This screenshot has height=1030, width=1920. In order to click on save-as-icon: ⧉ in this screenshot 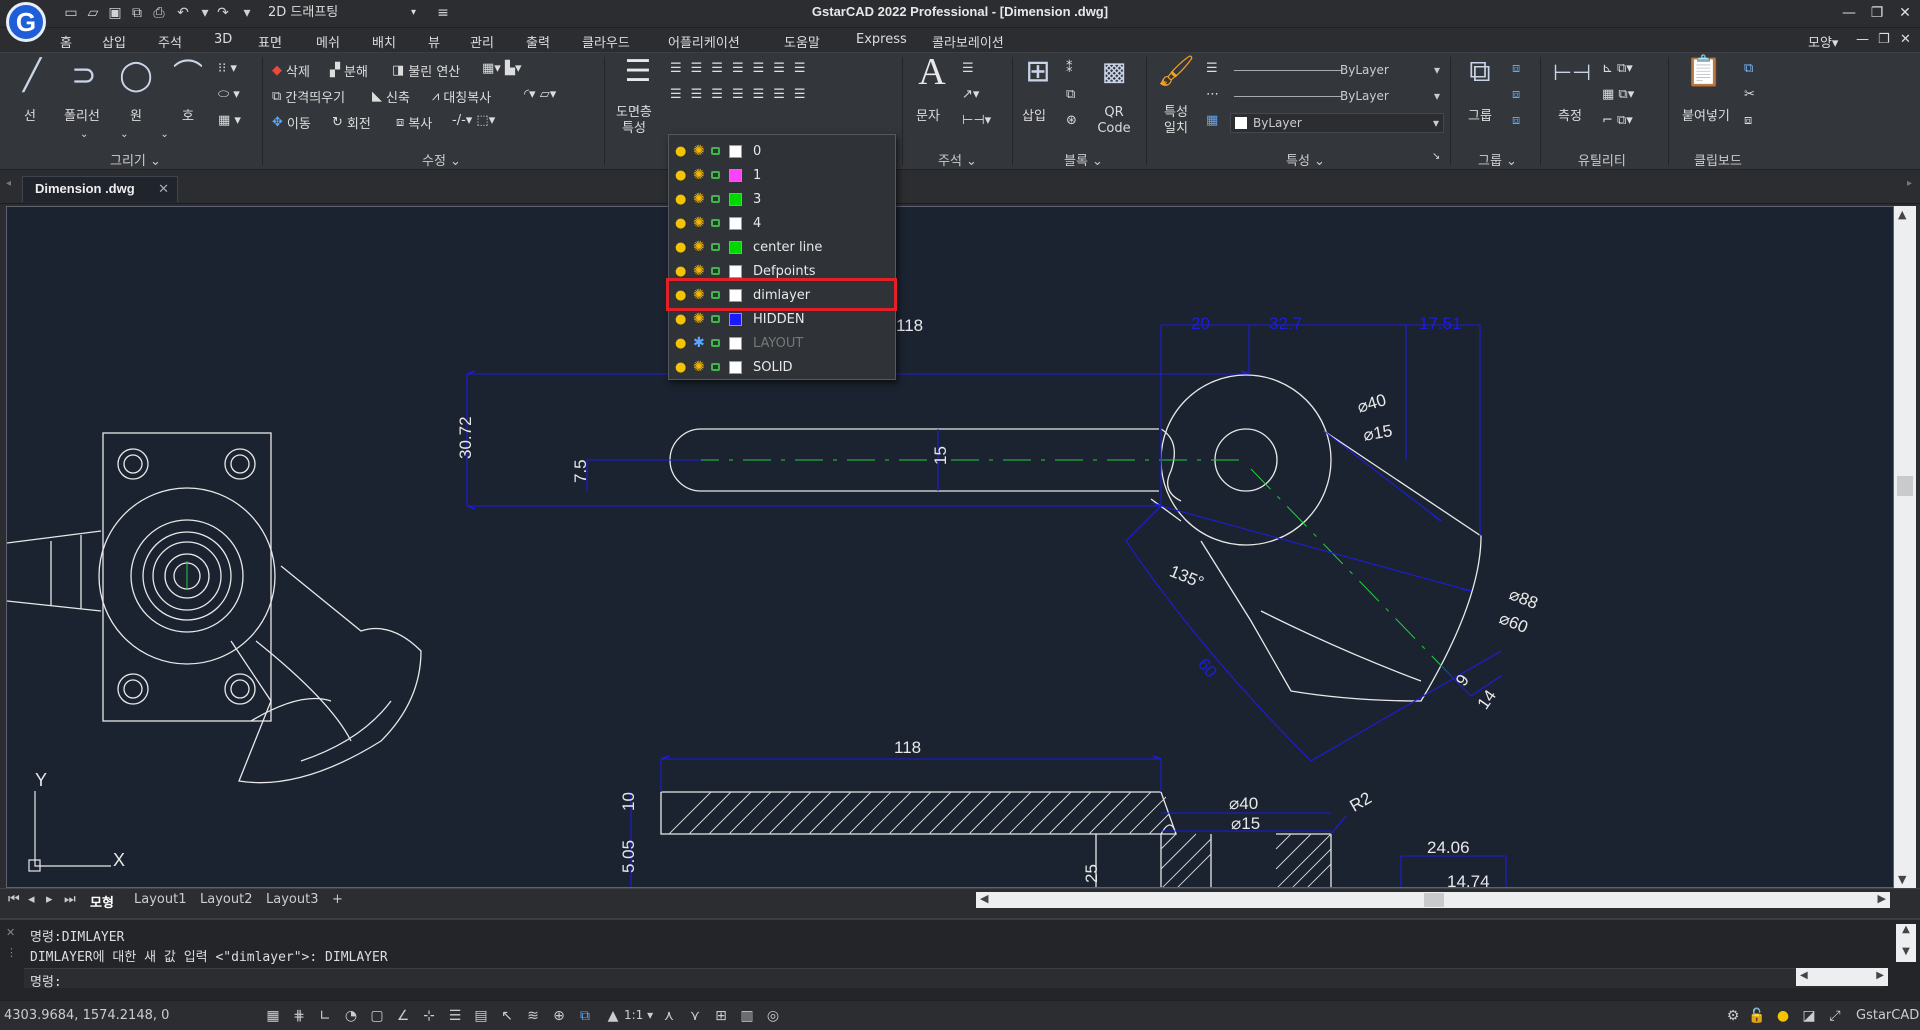, I will do `click(137, 13)`.